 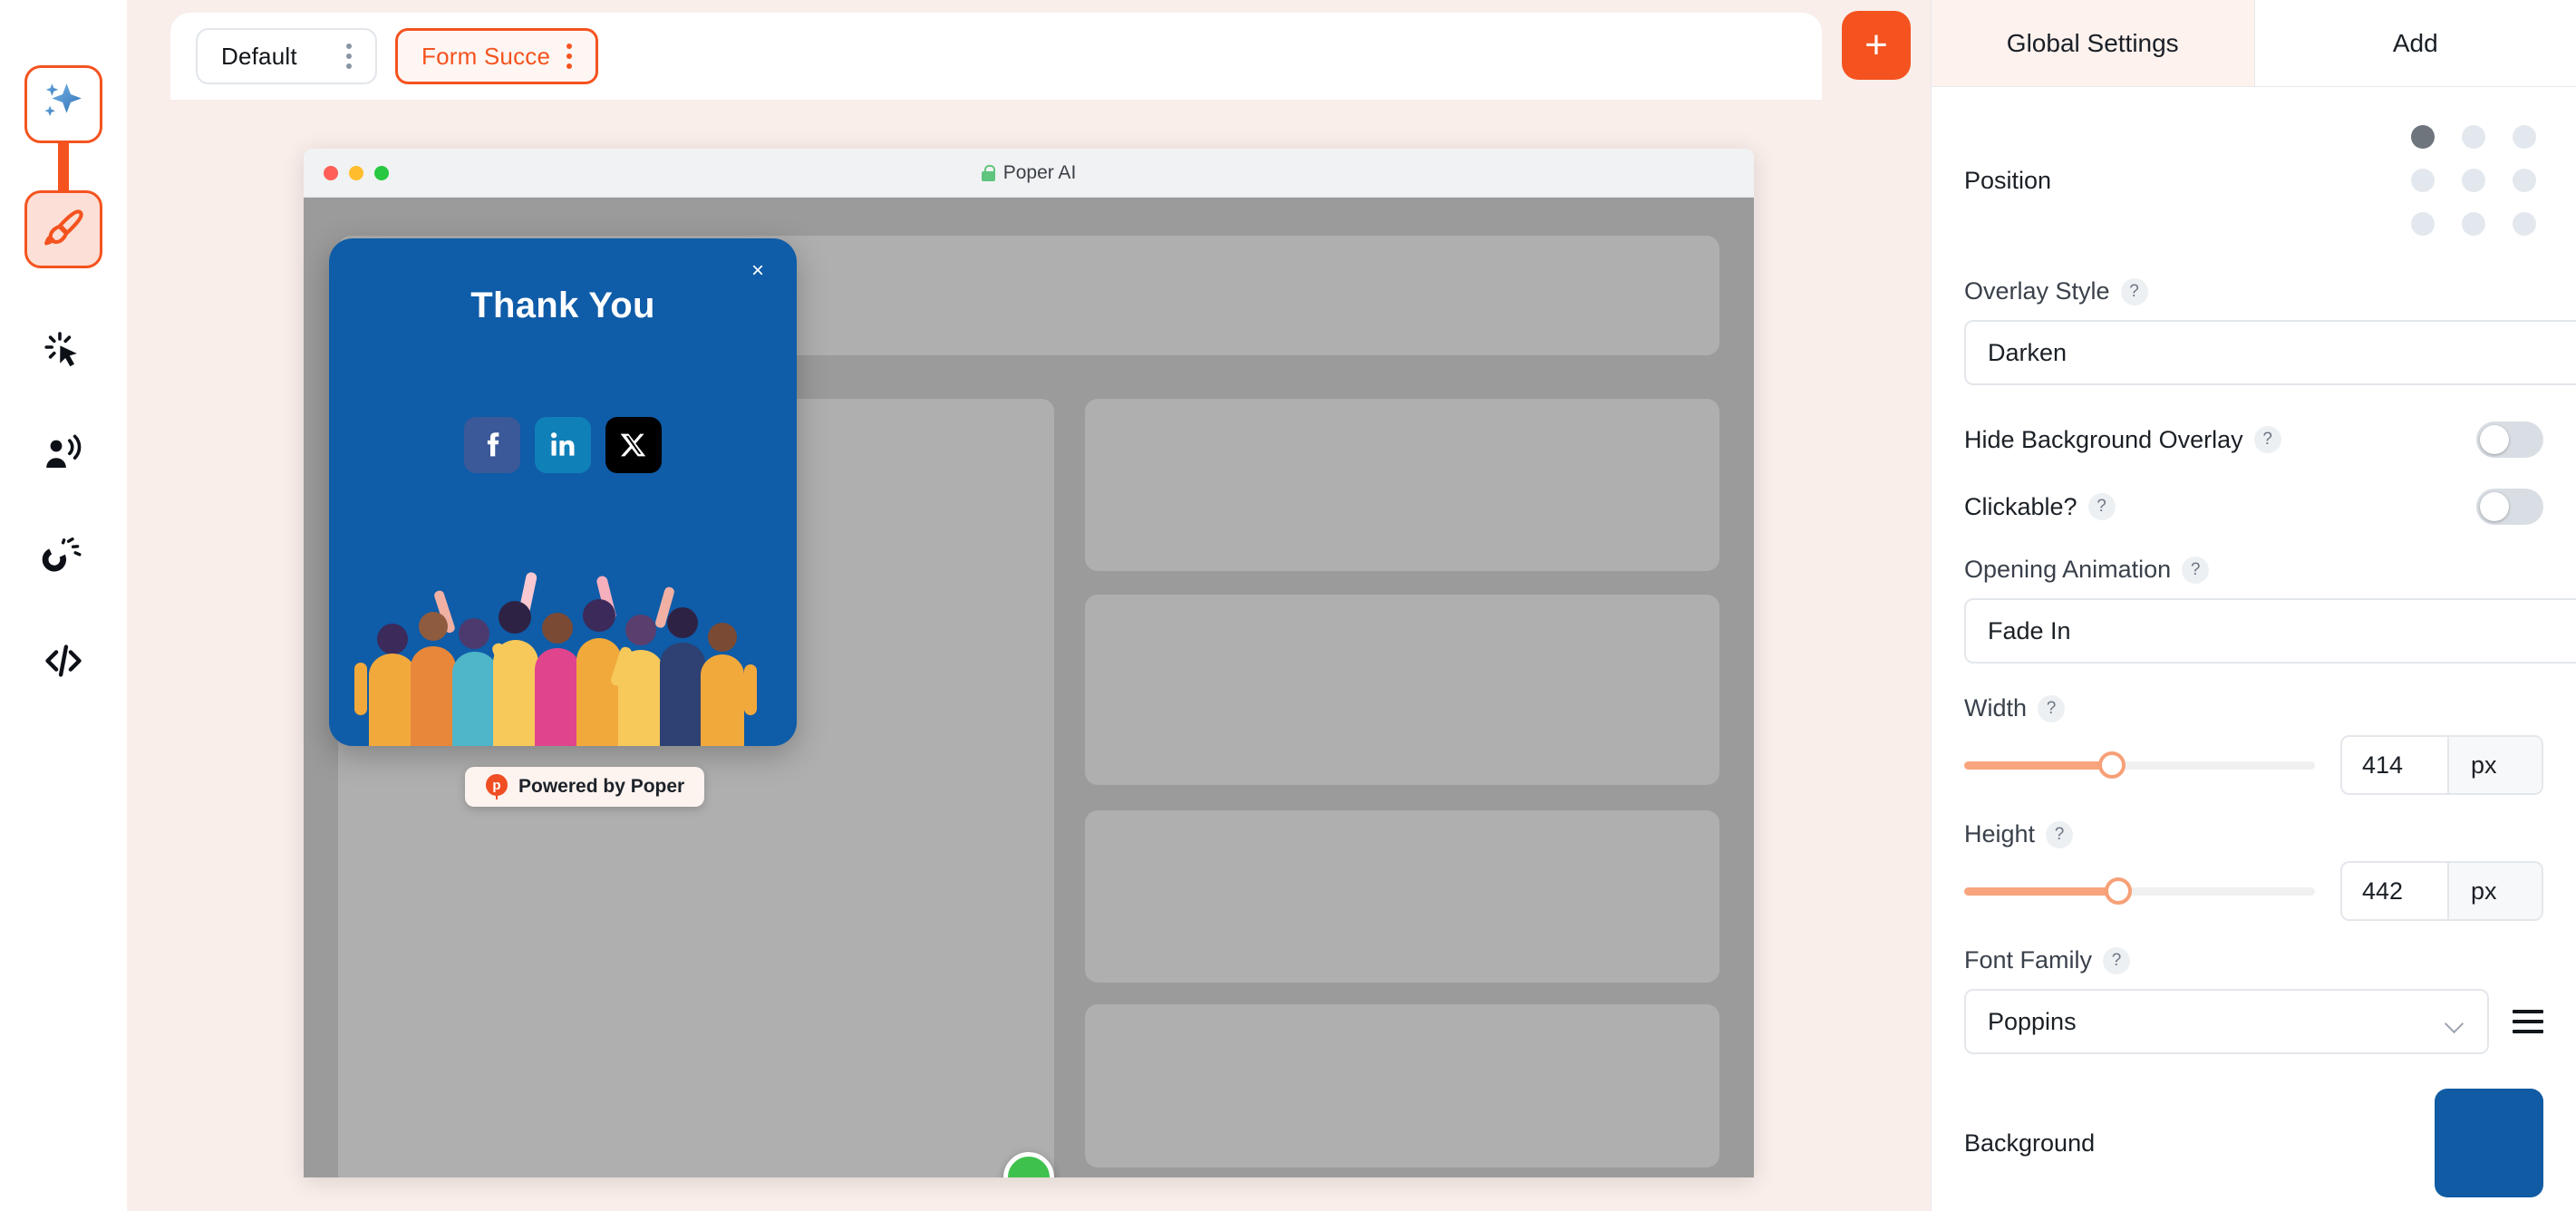 I want to click on font-options-icon, so click(x=2528, y=1021).